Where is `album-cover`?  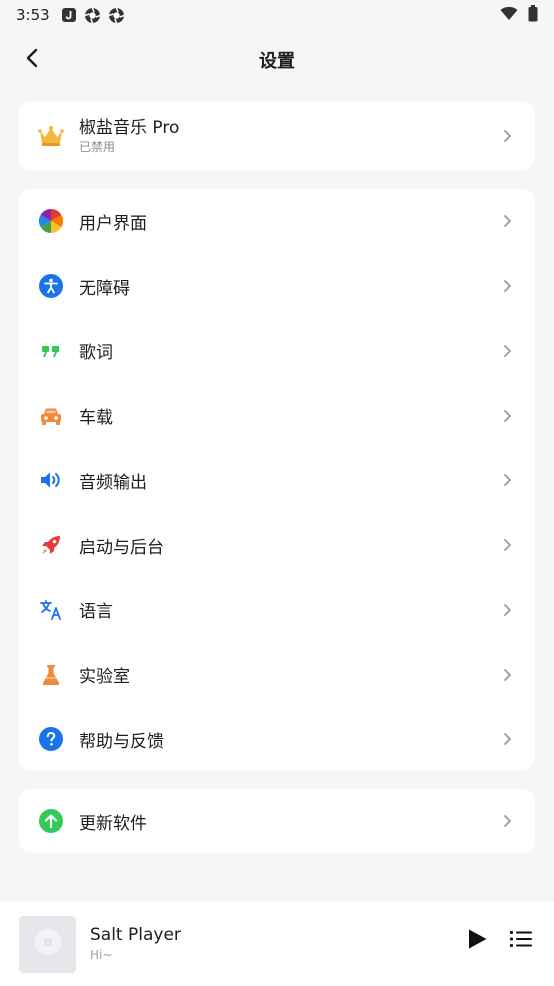 album-cover is located at coordinates (47, 944).